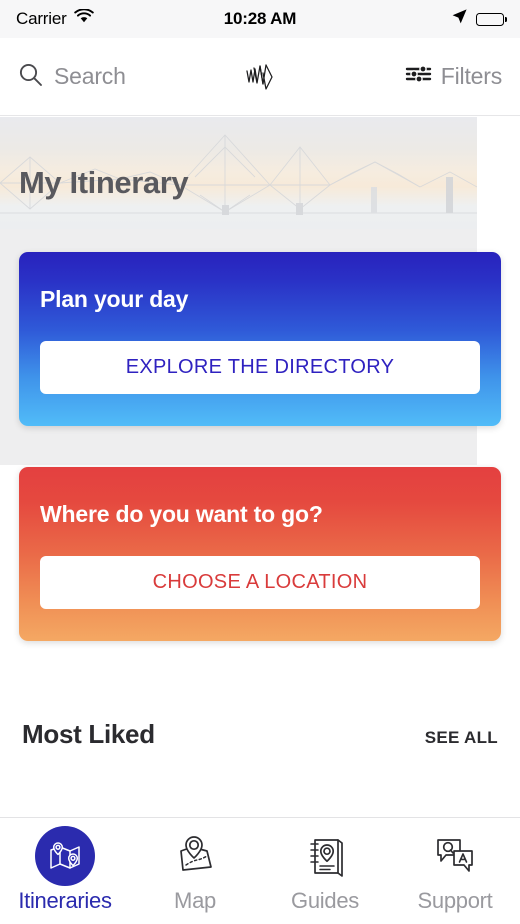 This screenshot has width=520, height=924. I want to click on search-input: Search, so click(125, 77).